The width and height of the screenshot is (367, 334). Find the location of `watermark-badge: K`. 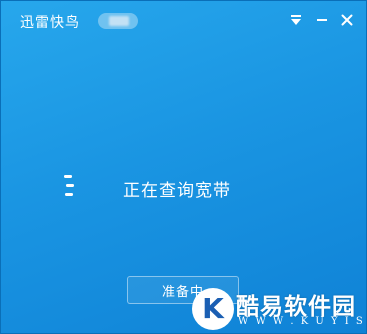

watermark-badge: K is located at coordinates (213, 309).